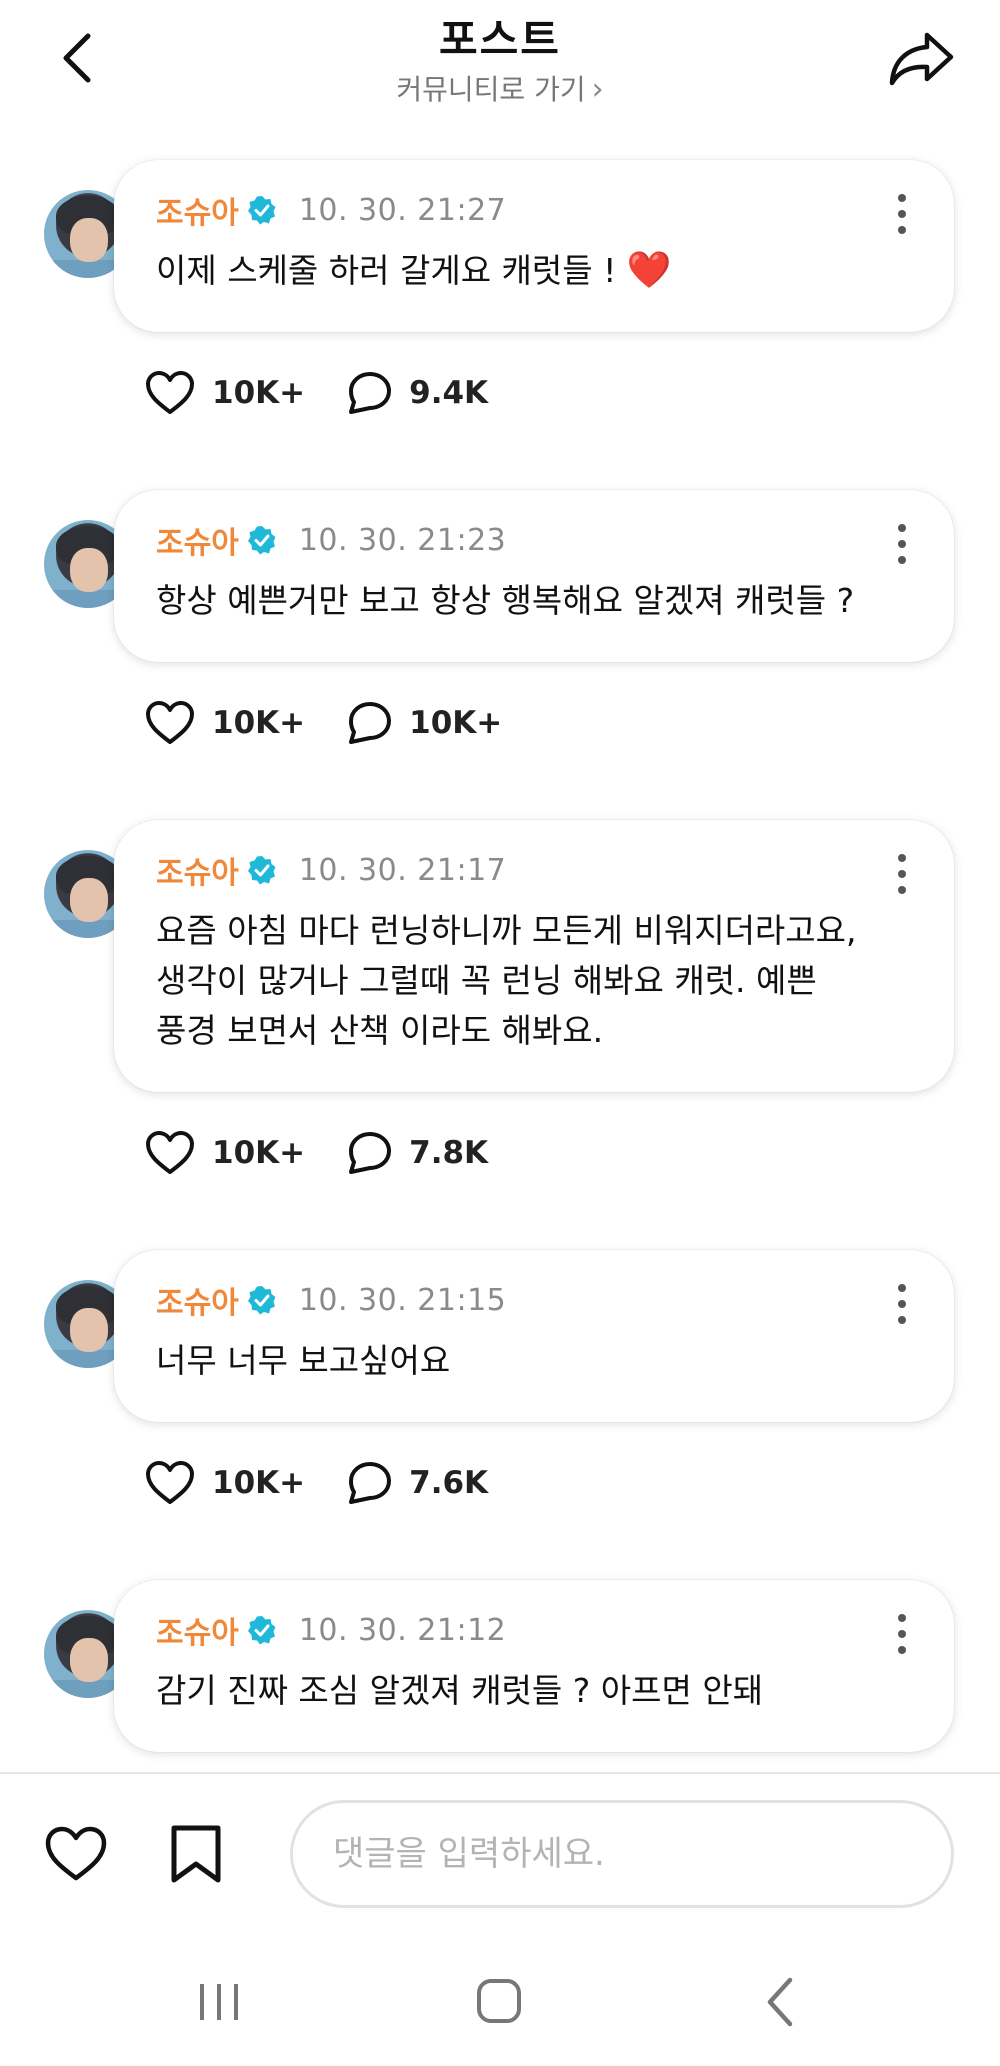 The height and width of the screenshot is (2066, 1000). I want to click on home-button, so click(499, 2003).